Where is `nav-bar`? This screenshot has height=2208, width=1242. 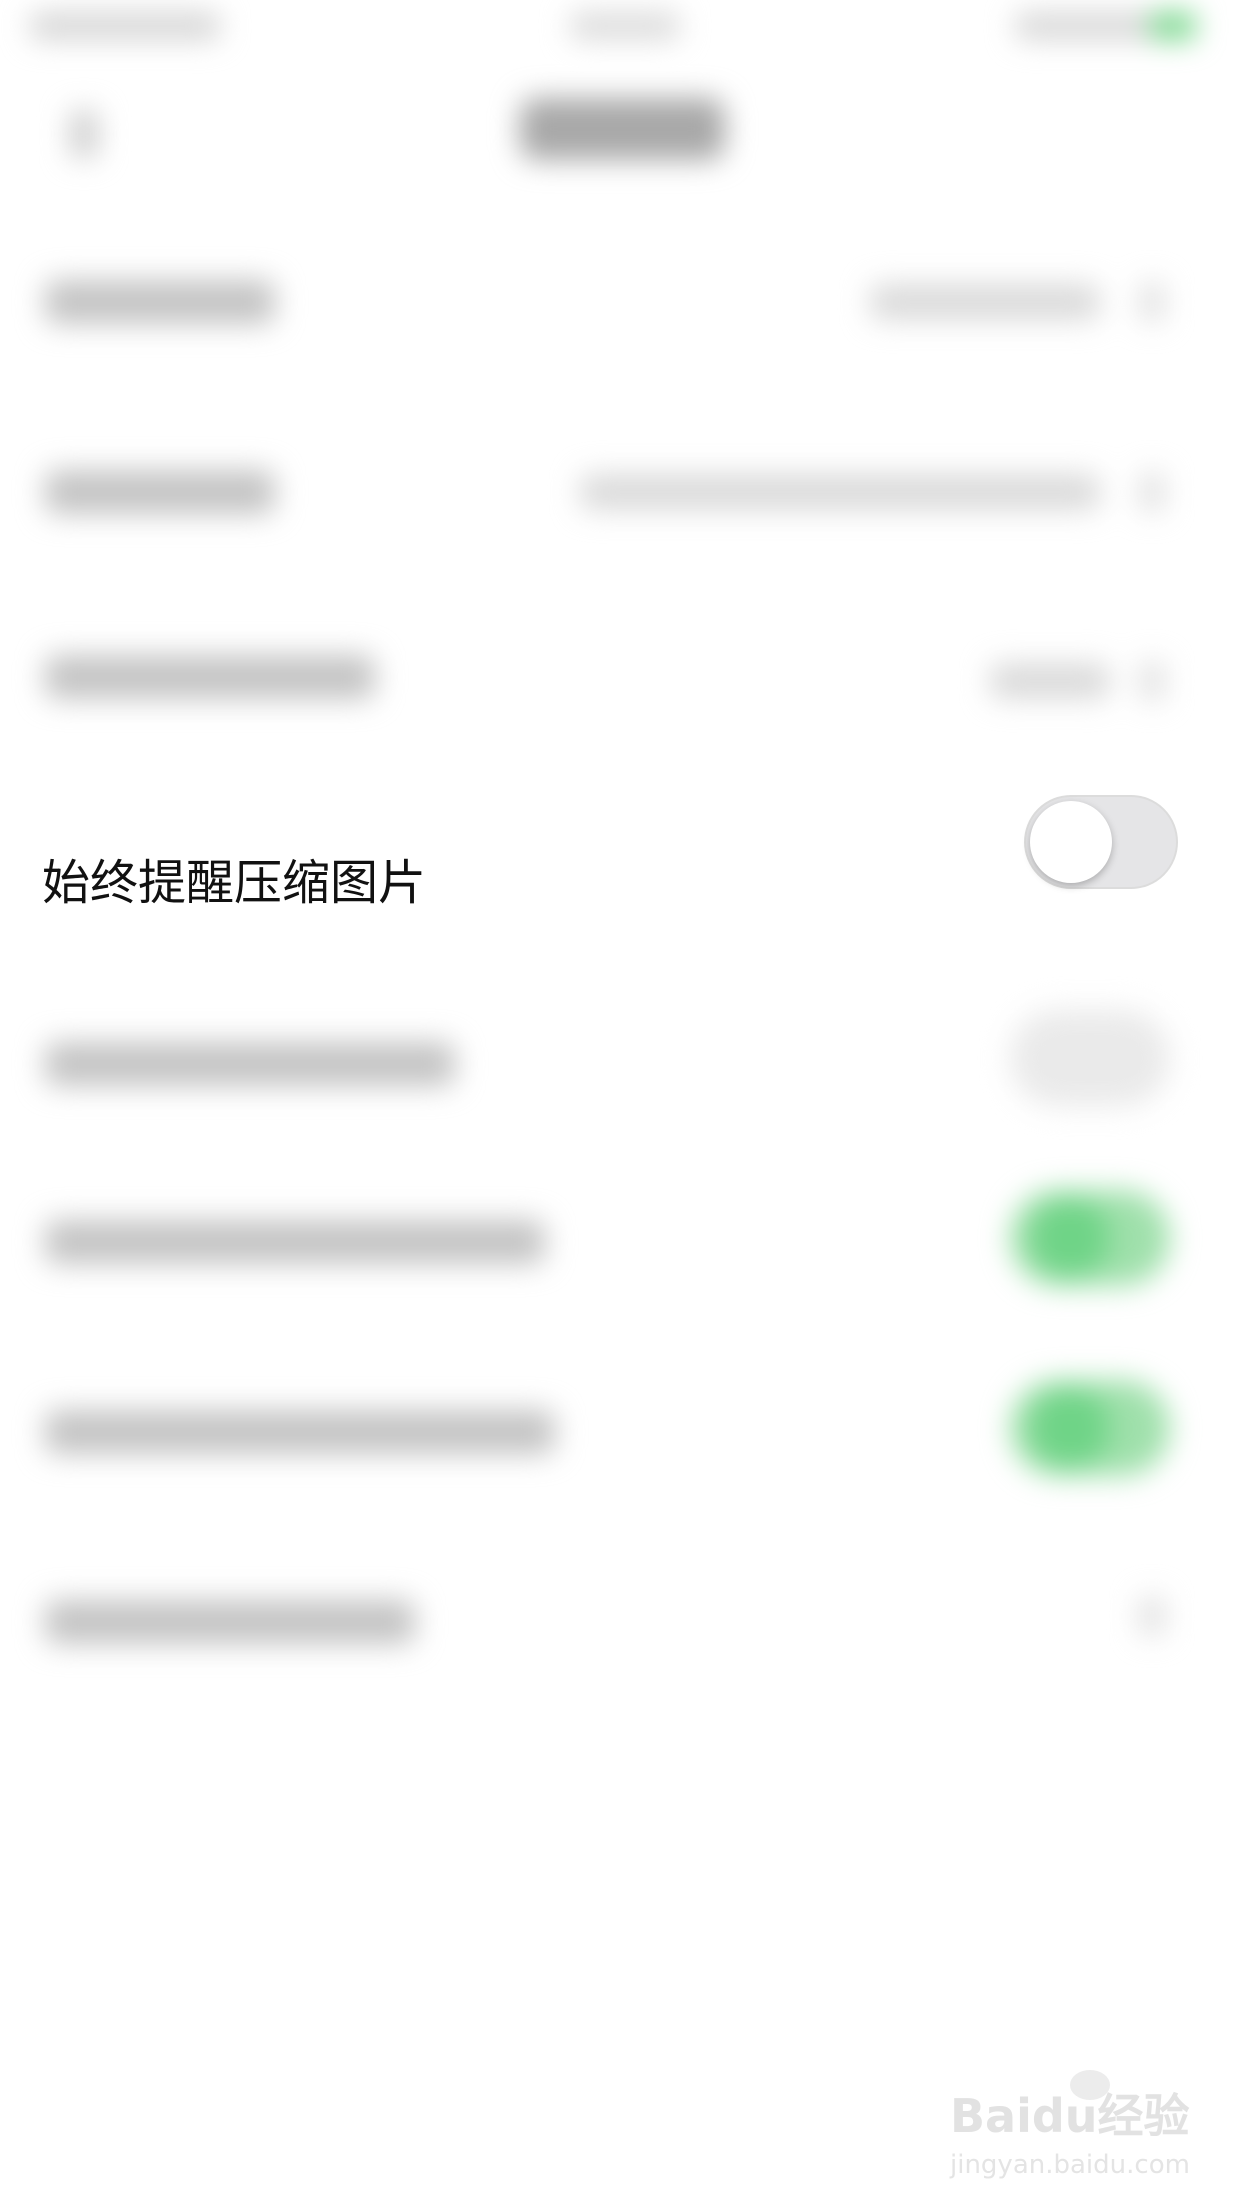
nav-bar is located at coordinates (621, 125).